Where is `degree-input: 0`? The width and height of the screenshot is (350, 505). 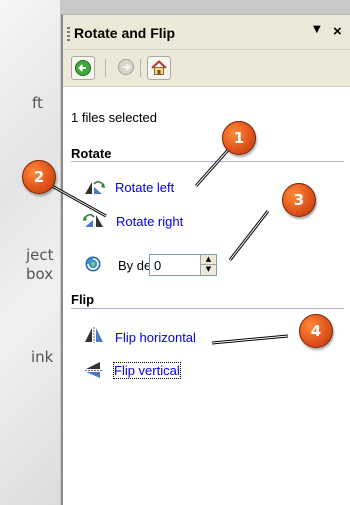
degree-input: 0 is located at coordinates (157, 265).